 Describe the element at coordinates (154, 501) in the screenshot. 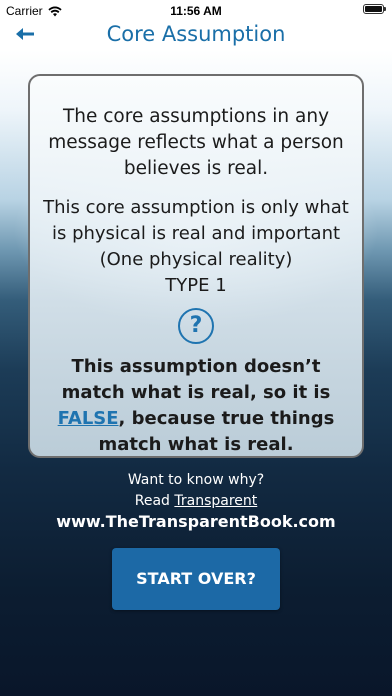

I see `read-prefix: Read` at that location.